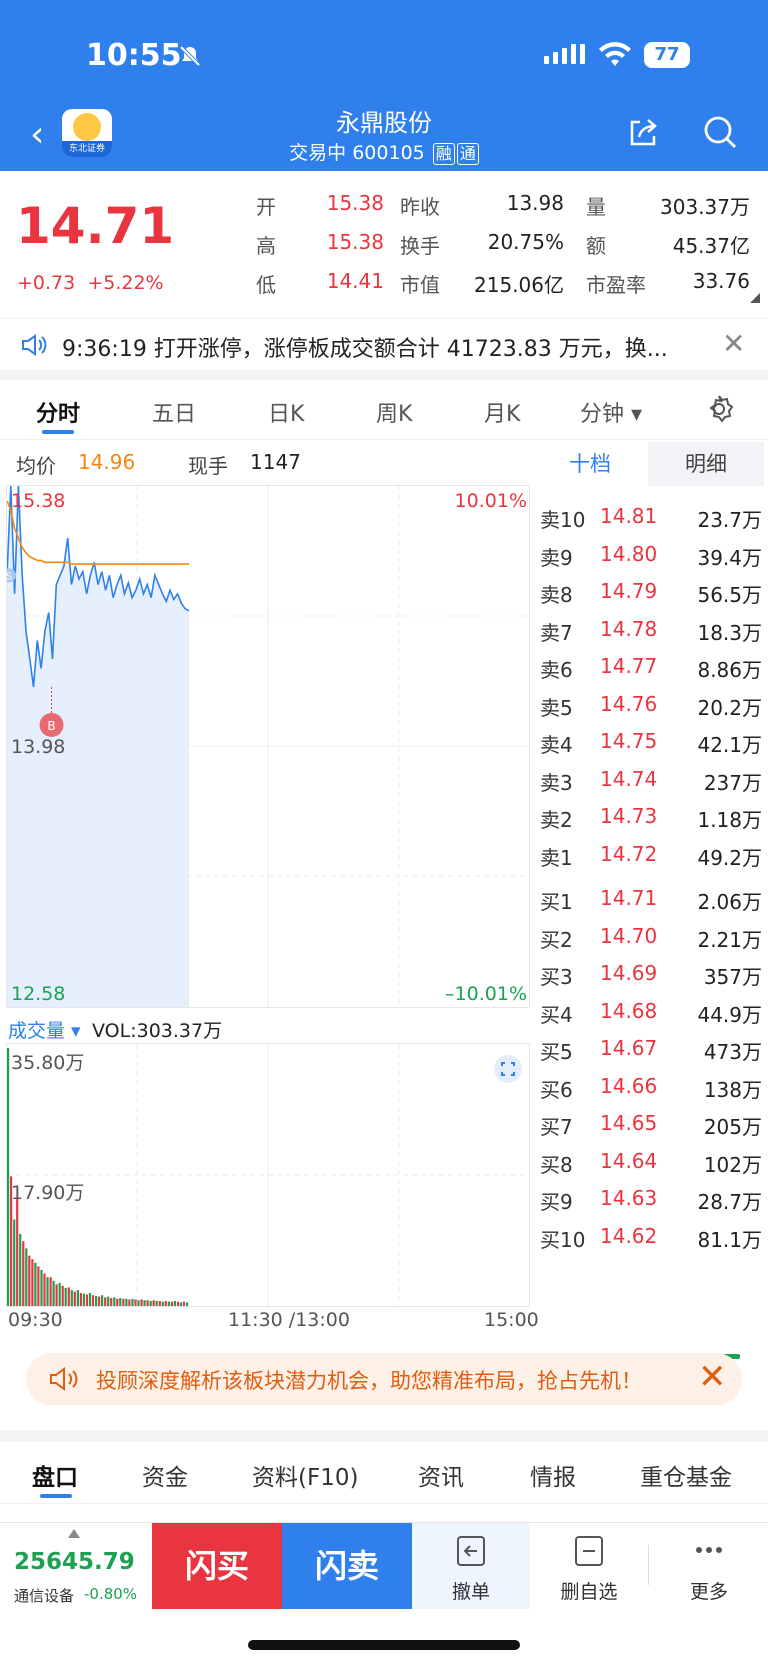 The image size is (768, 1669). Describe the element at coordinates (648, 1161) in the screenshot. I see `bid-level-row: 买8 14.64 102万` at that location.